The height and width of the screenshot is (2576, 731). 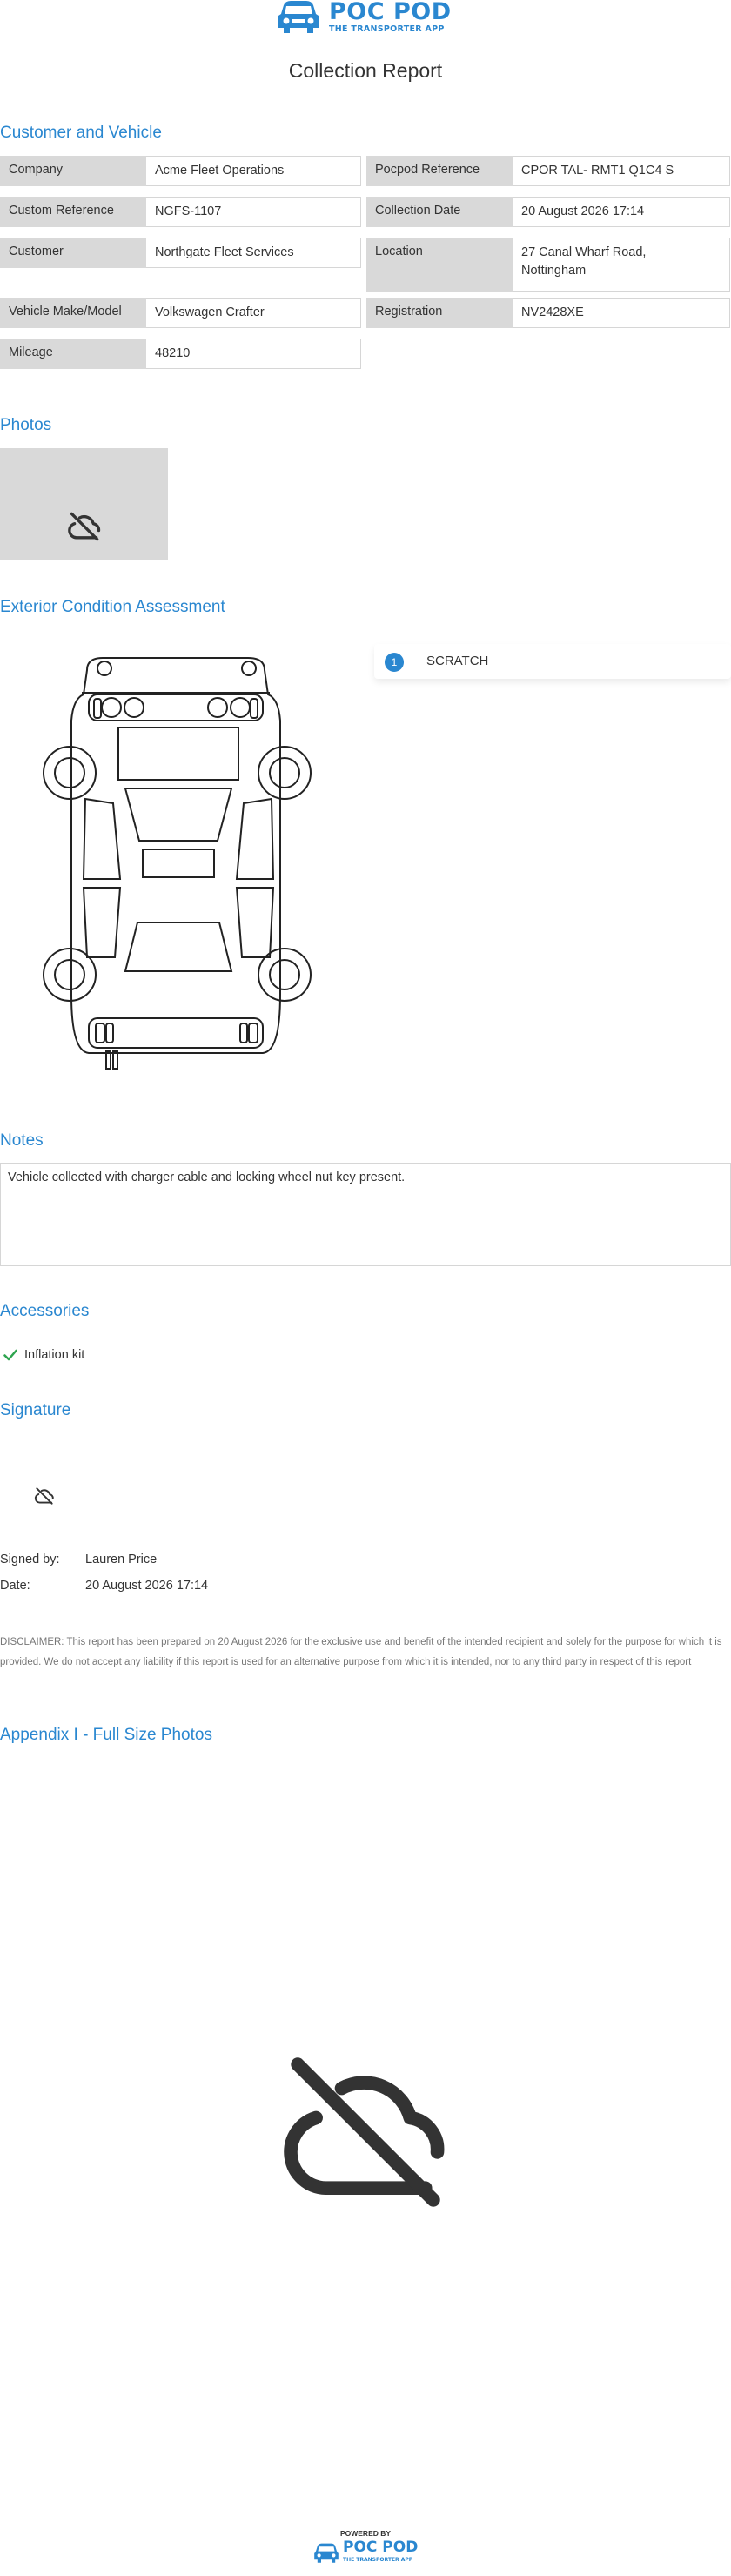 What do you see at coordinates (178, 863) in the screenshot?
I see `vehicle-diagram` at bounding box center [178, 863].